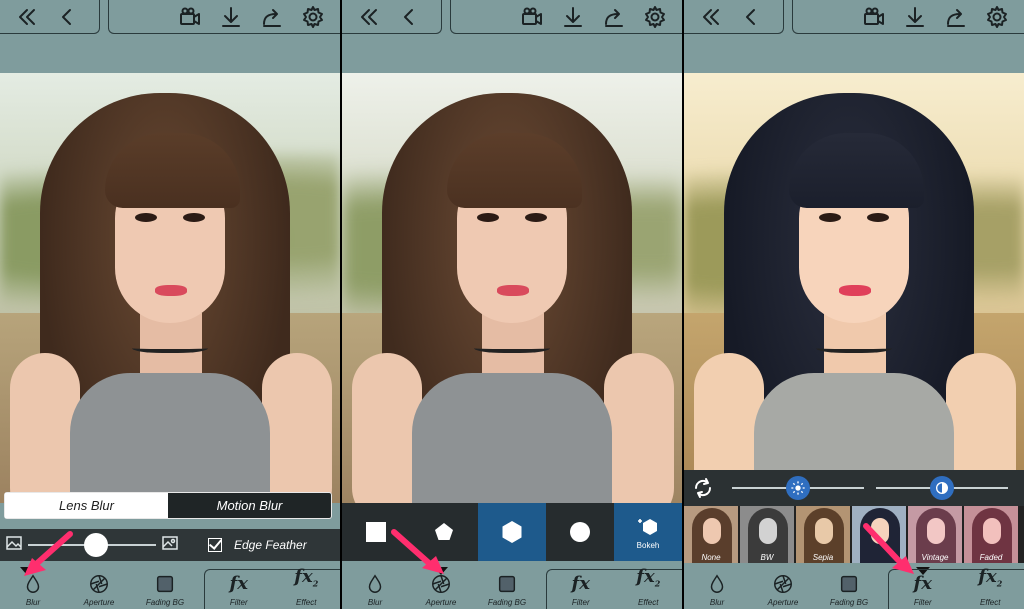 This screenshot has width=1024, height=609. I want to click on square-shape-icon, so click(376, 532).